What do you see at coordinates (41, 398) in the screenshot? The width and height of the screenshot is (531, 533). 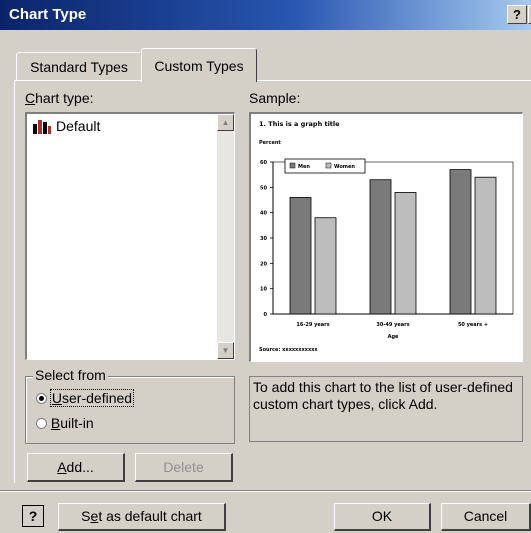 I see `radio-selected-icon` at bounding box center [41, 398].